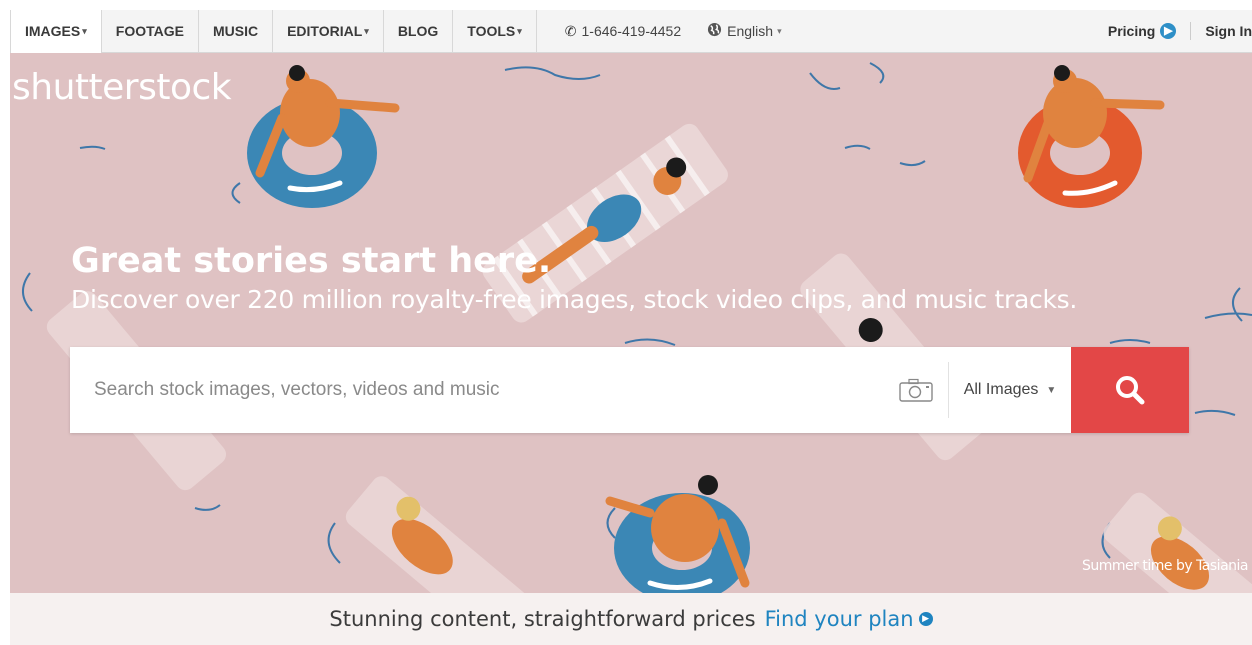 Image resolution: width=1252 pixels, height=645 pixels. Describe the element at coordinates (1051, 390) in the screenshot. I see `caret-down-icon: ▼` at that location.